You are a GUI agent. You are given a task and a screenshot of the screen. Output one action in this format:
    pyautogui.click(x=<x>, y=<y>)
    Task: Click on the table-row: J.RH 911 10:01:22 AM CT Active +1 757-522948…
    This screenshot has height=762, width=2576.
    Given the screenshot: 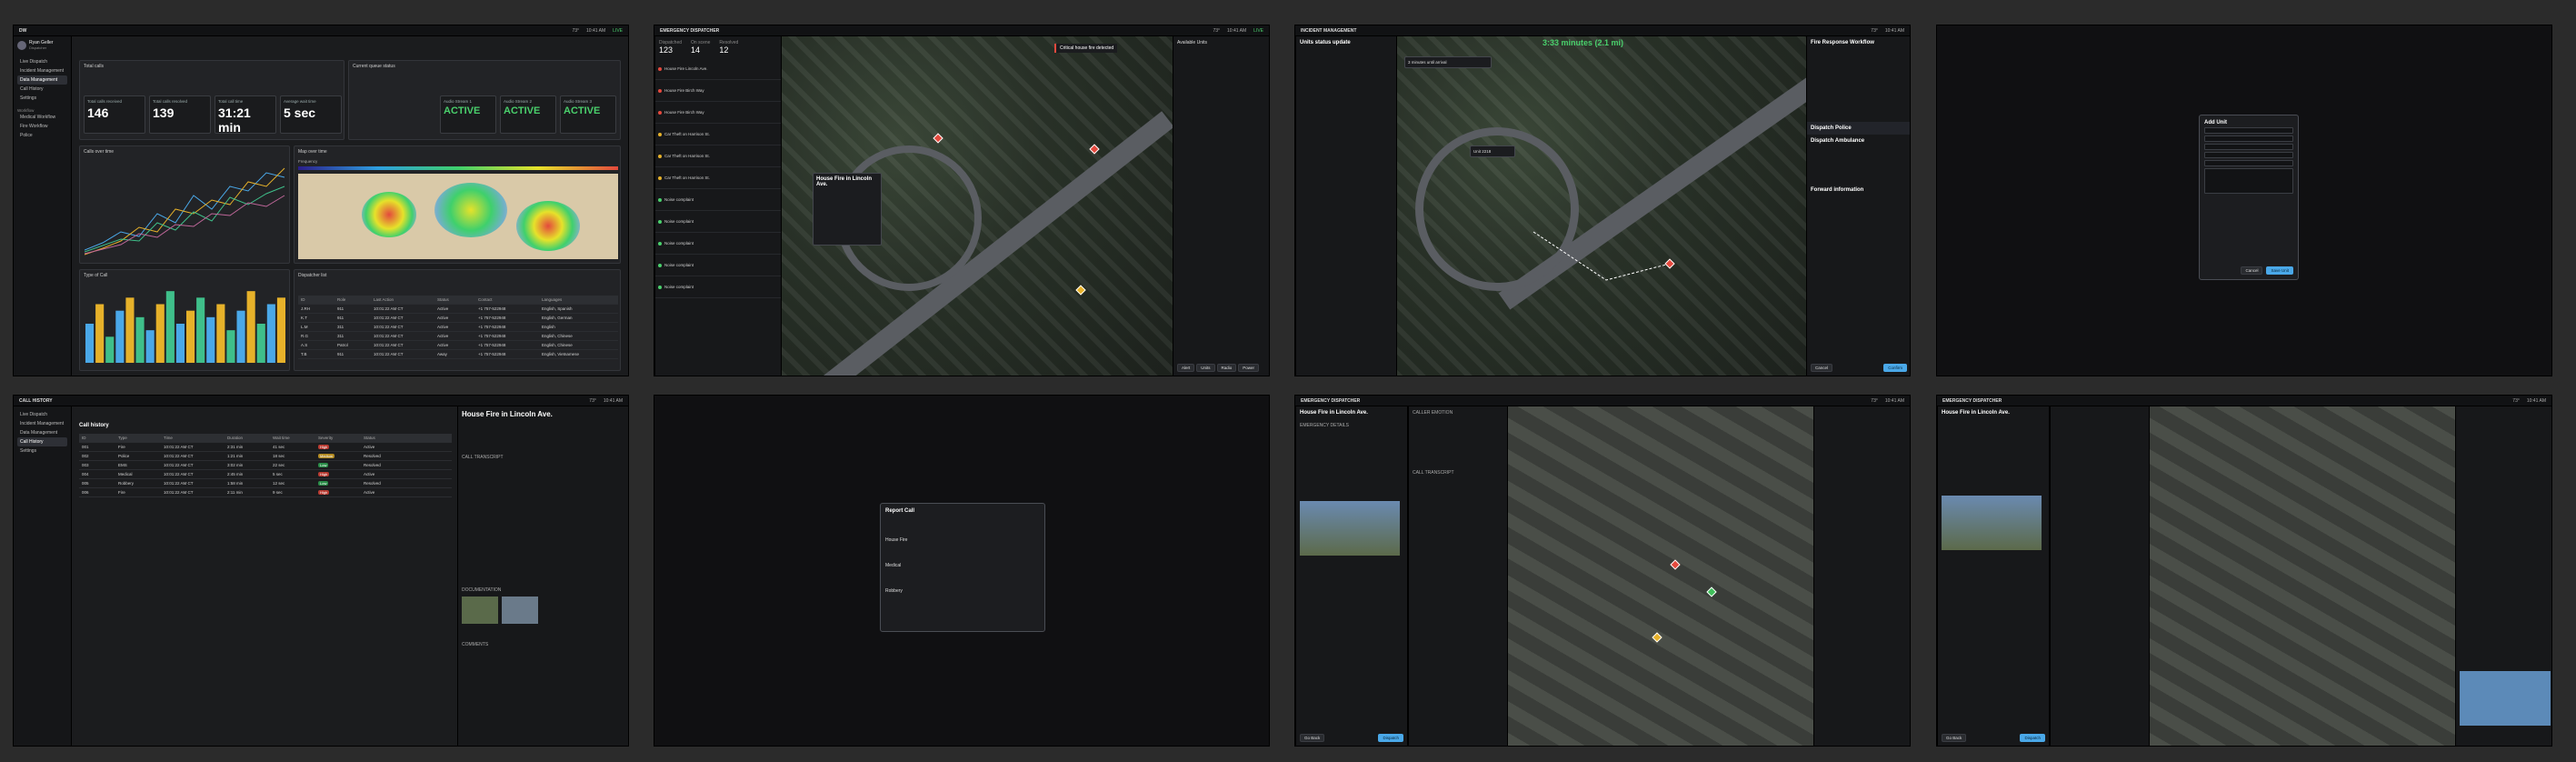 What is the action you would take?
    pyautogui.click(x=458, y=309)
    